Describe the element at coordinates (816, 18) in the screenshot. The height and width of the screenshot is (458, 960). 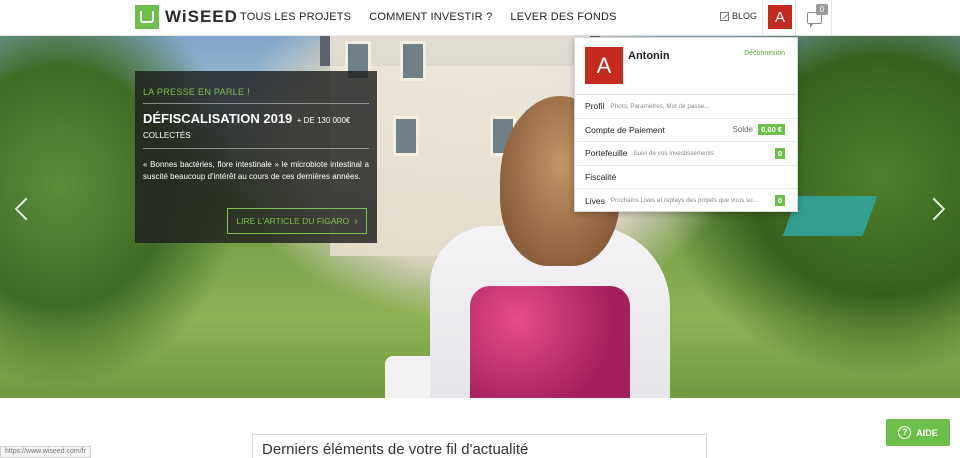
I see `messages-button: 0` at that location.